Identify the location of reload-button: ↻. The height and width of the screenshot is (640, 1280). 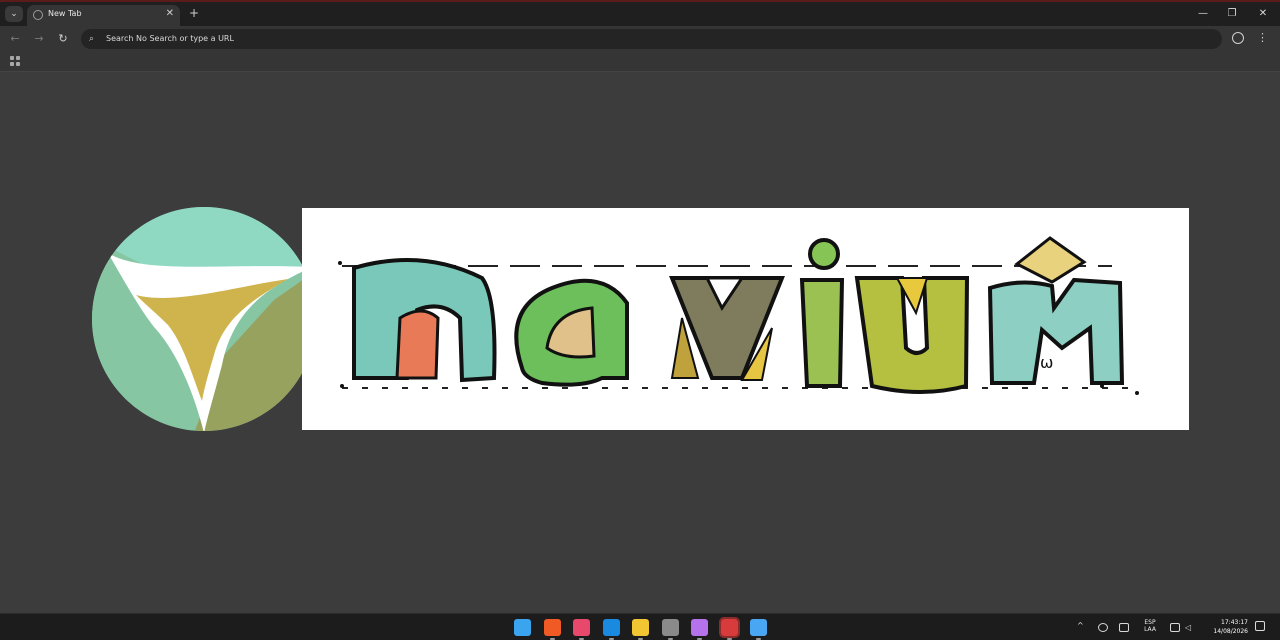
(63, 39).